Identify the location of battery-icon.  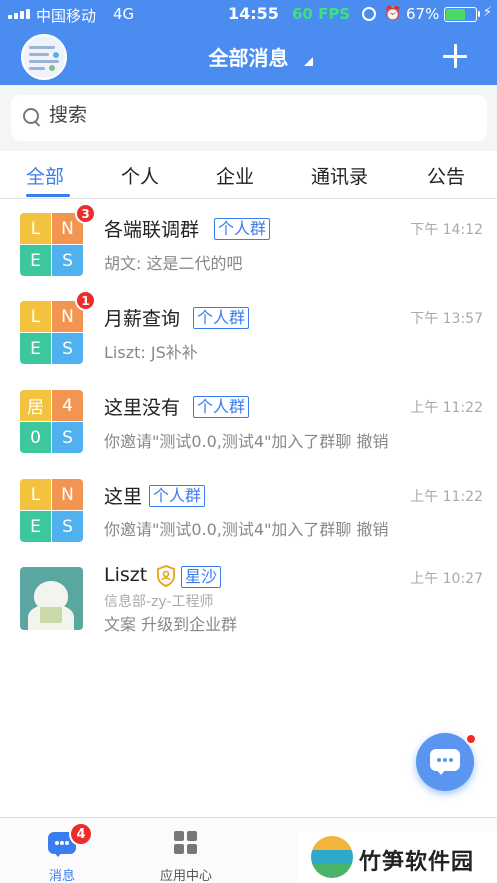
(460, 14).